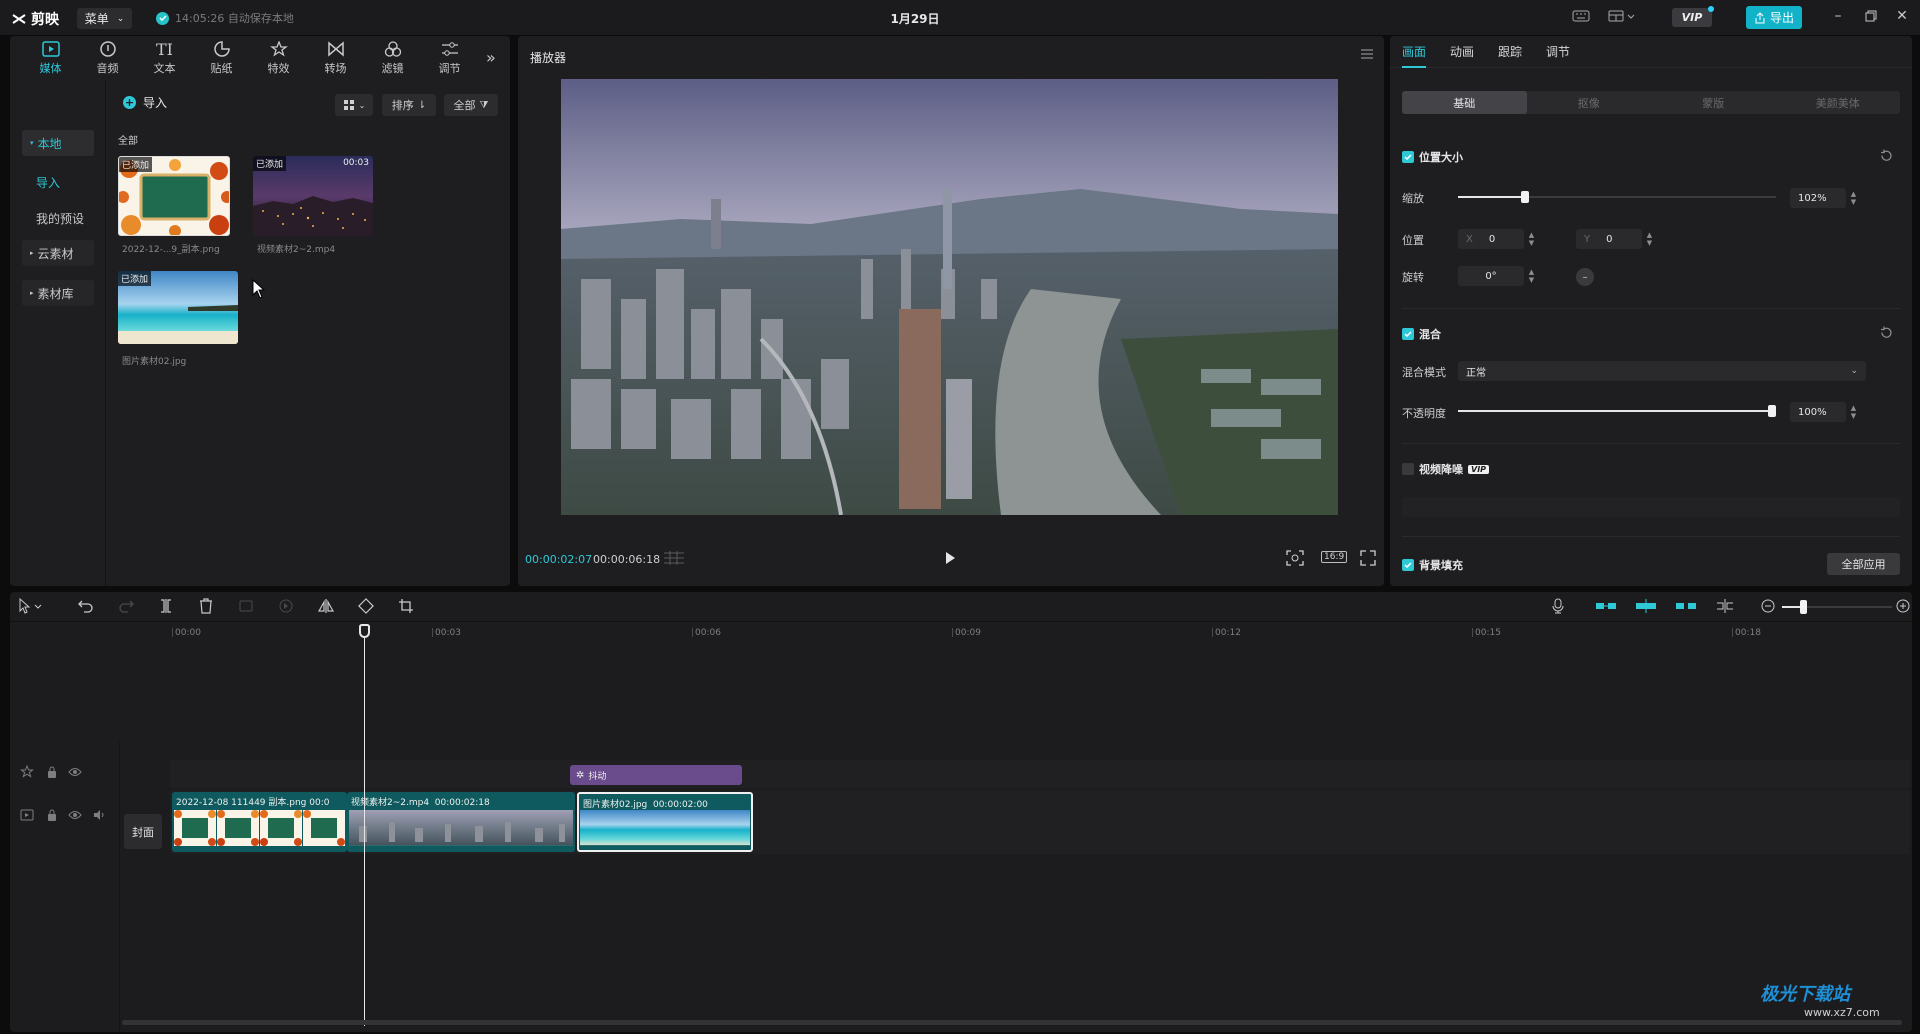 The width and height of the screenshot is (1920, 1034). Describe the element at coordinates (1367, 54) in the screenshot. I see `hamburger-menu-icon` at that location.